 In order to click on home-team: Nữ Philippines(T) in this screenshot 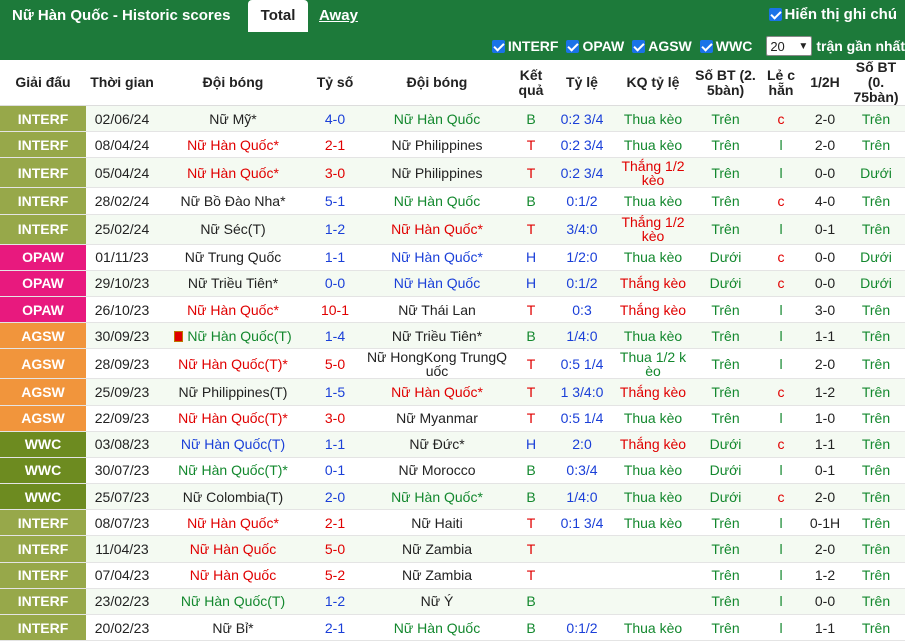, I will do `click(233, 392)`.